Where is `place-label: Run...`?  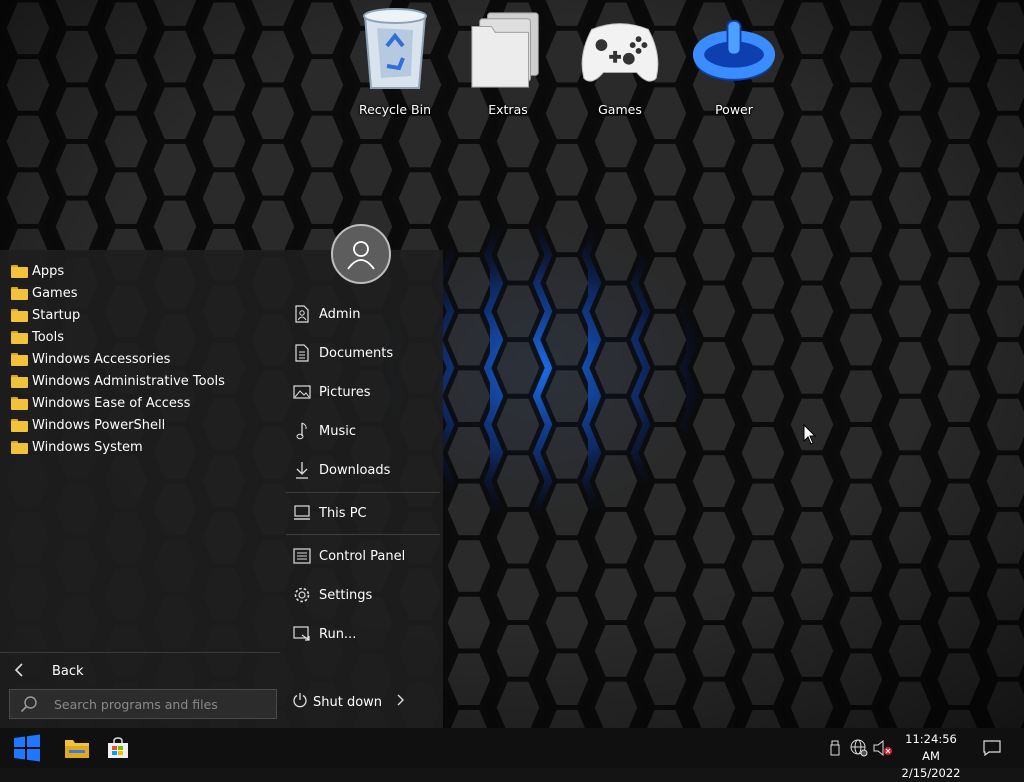
place-label: Run... is located at coordinates (338, 634).